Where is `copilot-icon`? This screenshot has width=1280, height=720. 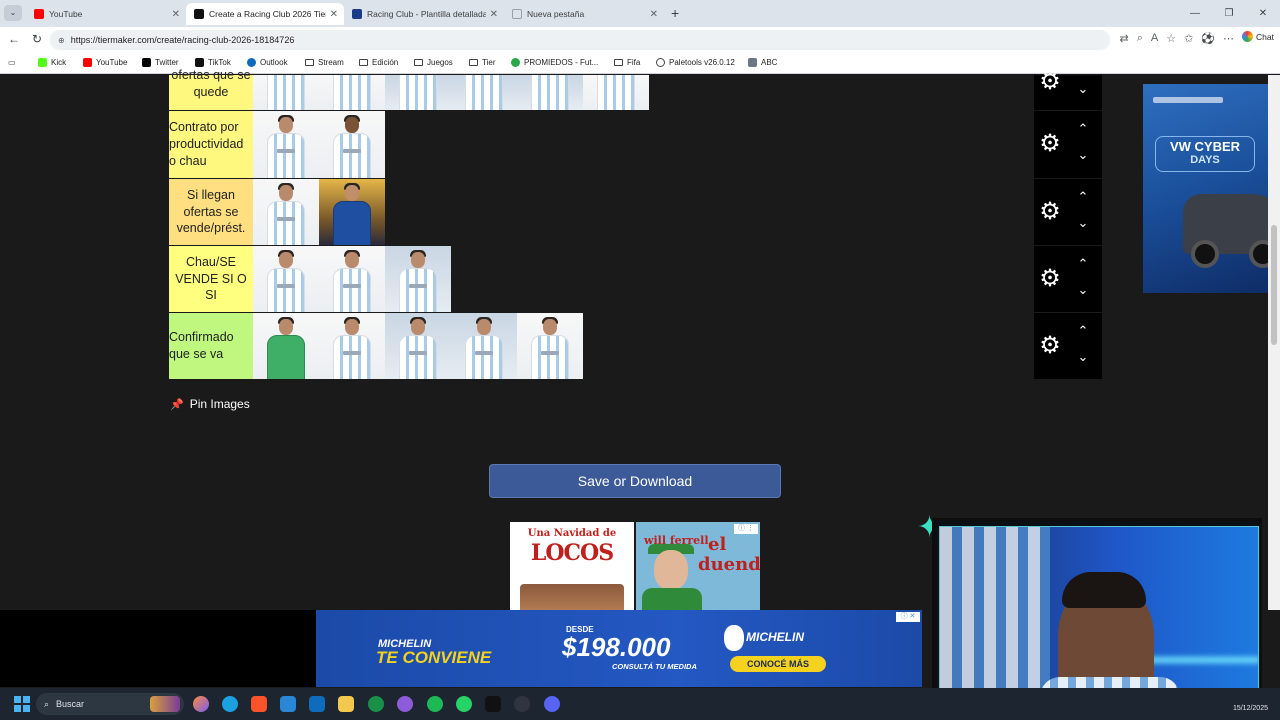
copilot-icon is located at coordinates (201, 704).